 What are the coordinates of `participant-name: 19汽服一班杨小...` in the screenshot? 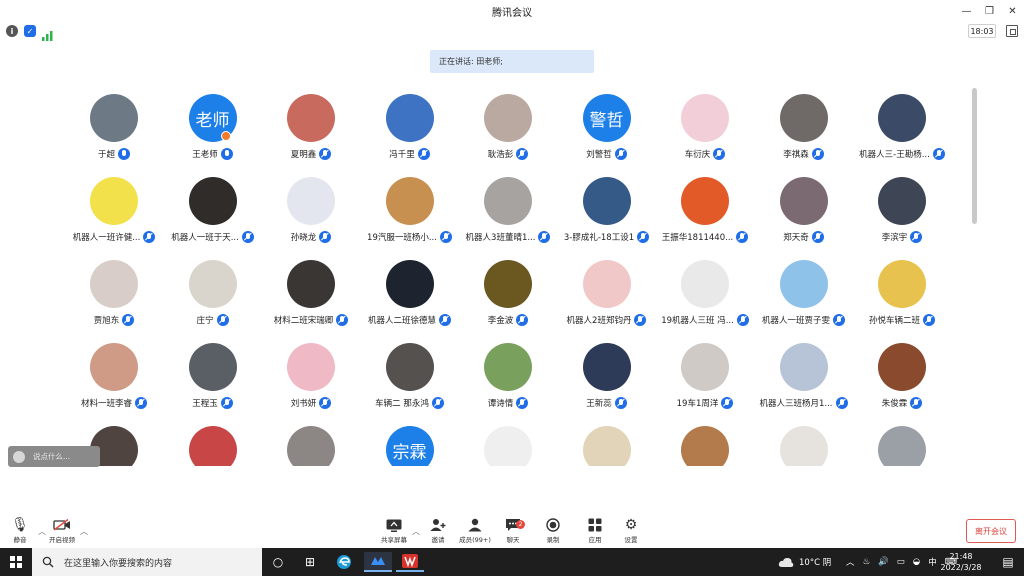 It's located at (402, 238).